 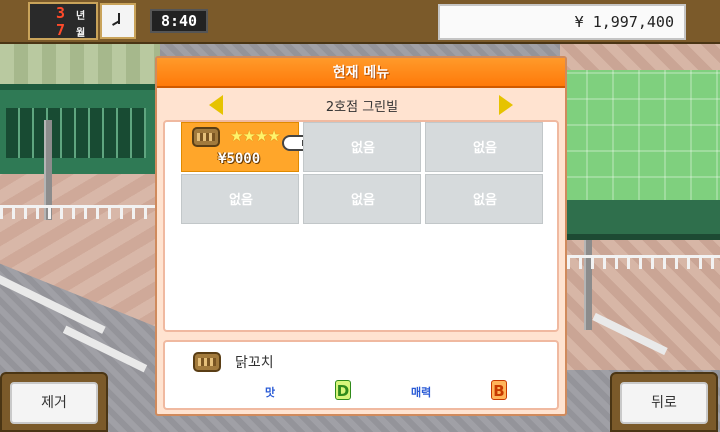 What do you see at coordinates (499, 390) in the screenshot?
I see `charm-grade-badge: B` at bounding box center [499, 390].